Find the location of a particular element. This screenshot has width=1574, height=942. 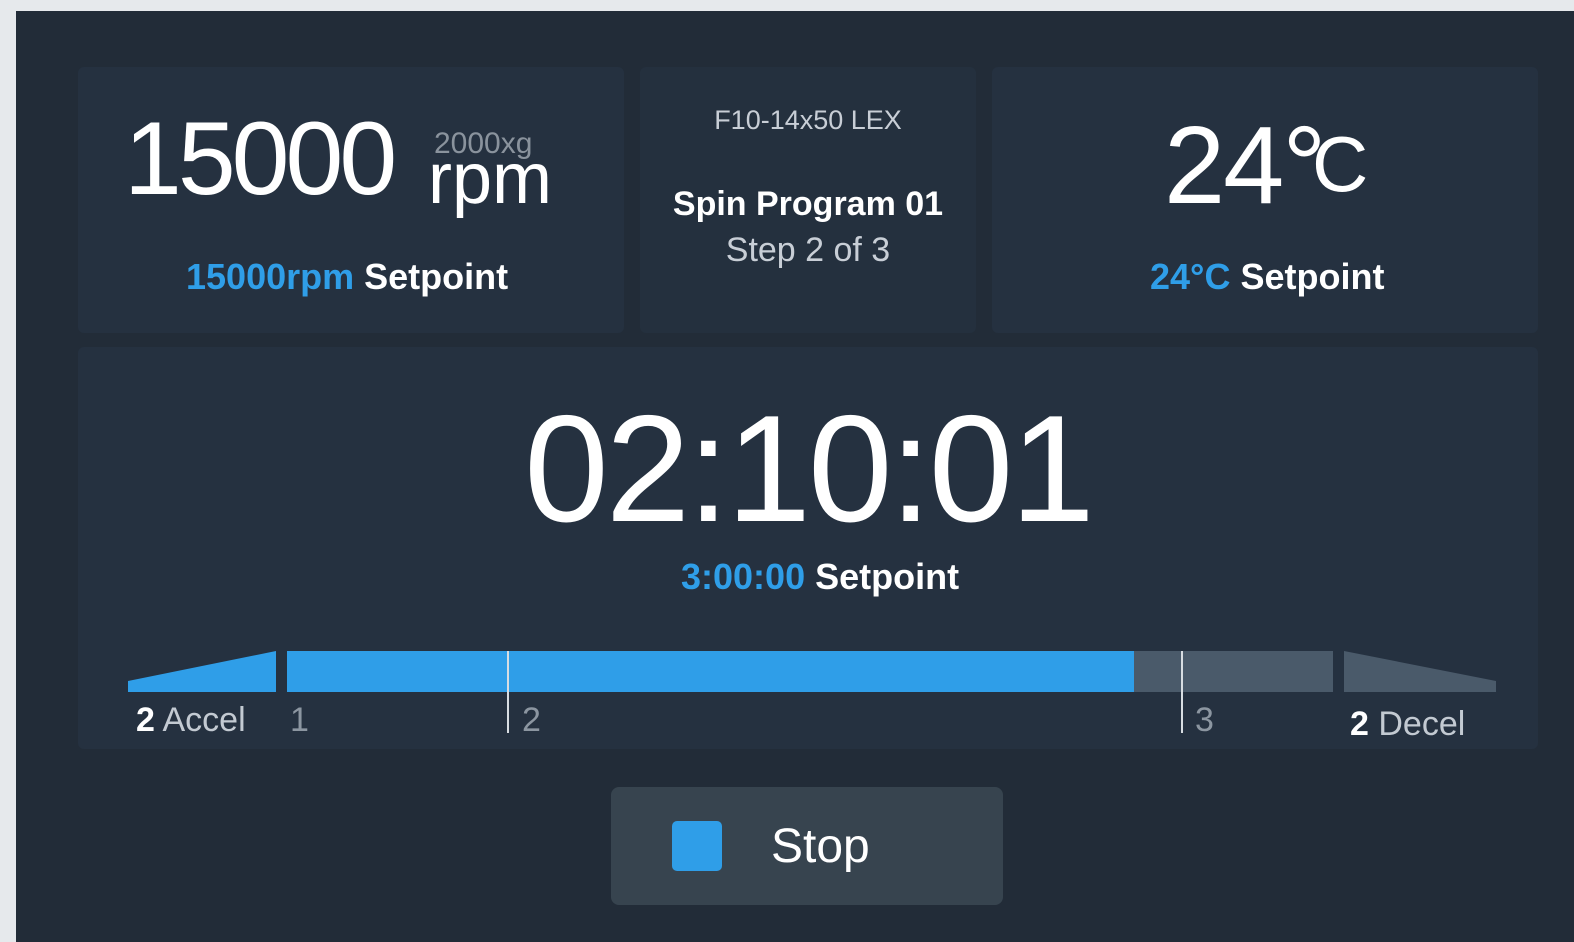

speed-value: 15000 is located at coordinates (260, 159).